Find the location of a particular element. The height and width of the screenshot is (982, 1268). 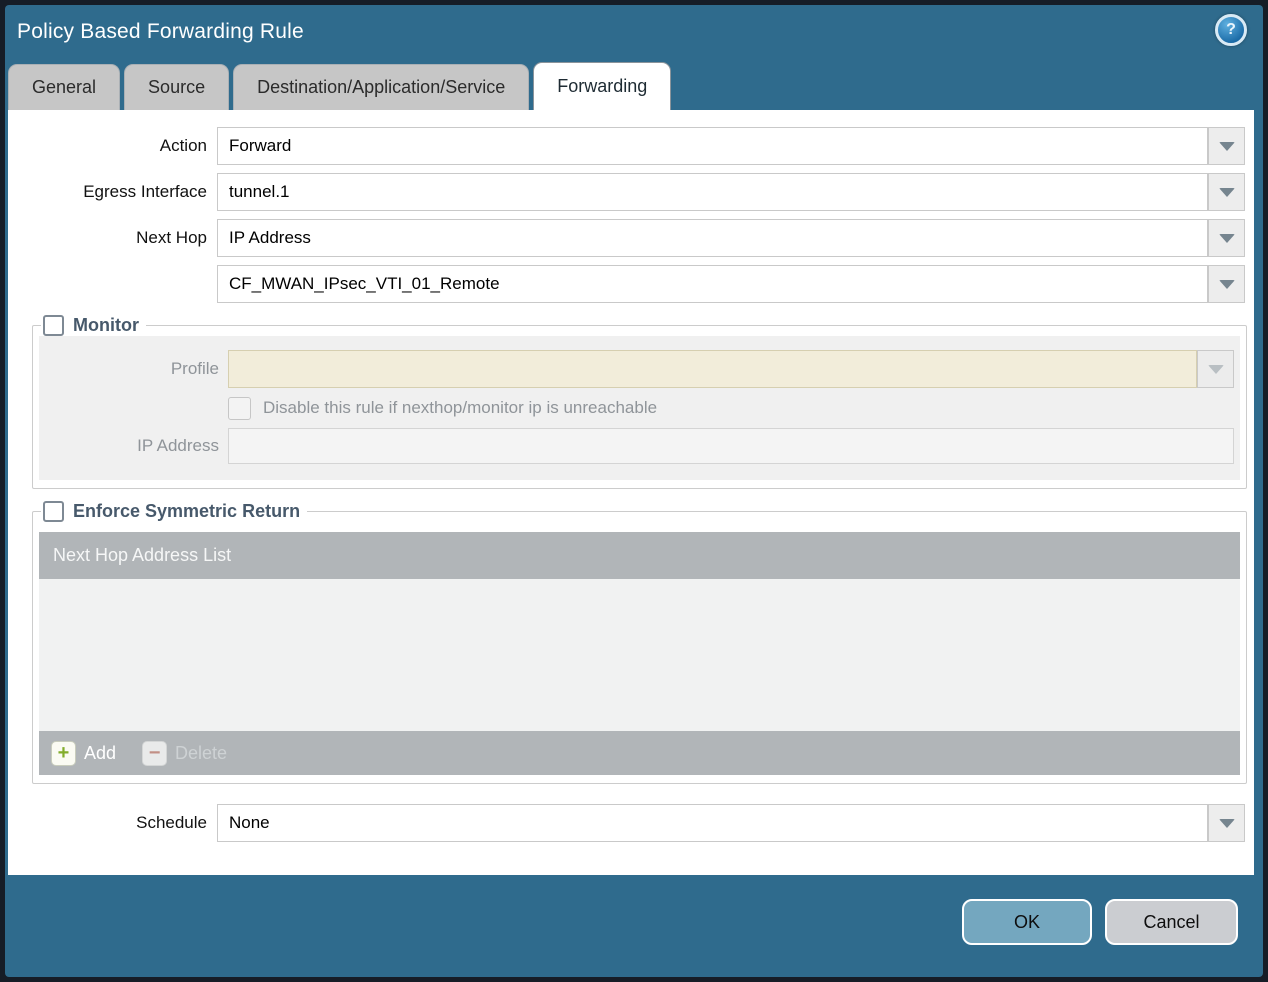

tab-source: Source is located at coordinates (177, 87).